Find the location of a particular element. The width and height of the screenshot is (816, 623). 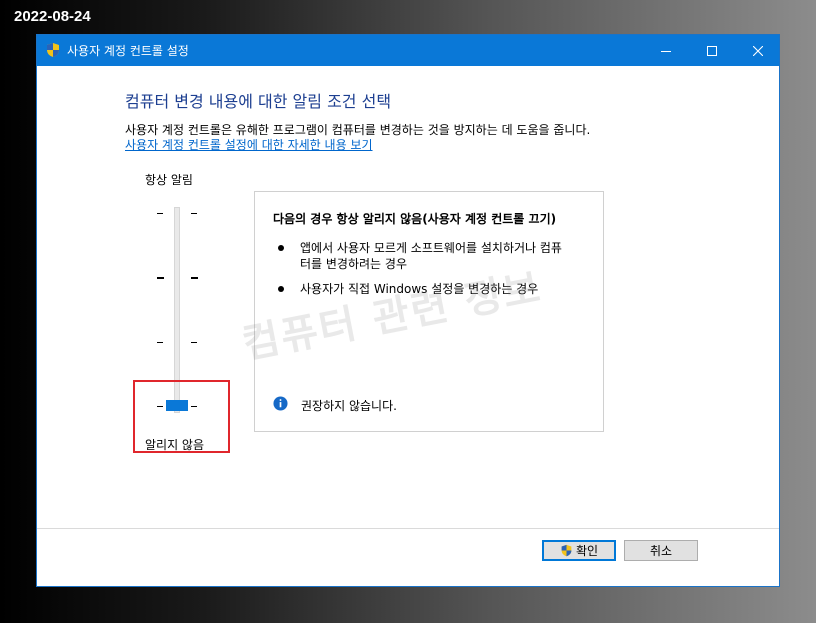

maximize-button is located at coordinates (712, 50).